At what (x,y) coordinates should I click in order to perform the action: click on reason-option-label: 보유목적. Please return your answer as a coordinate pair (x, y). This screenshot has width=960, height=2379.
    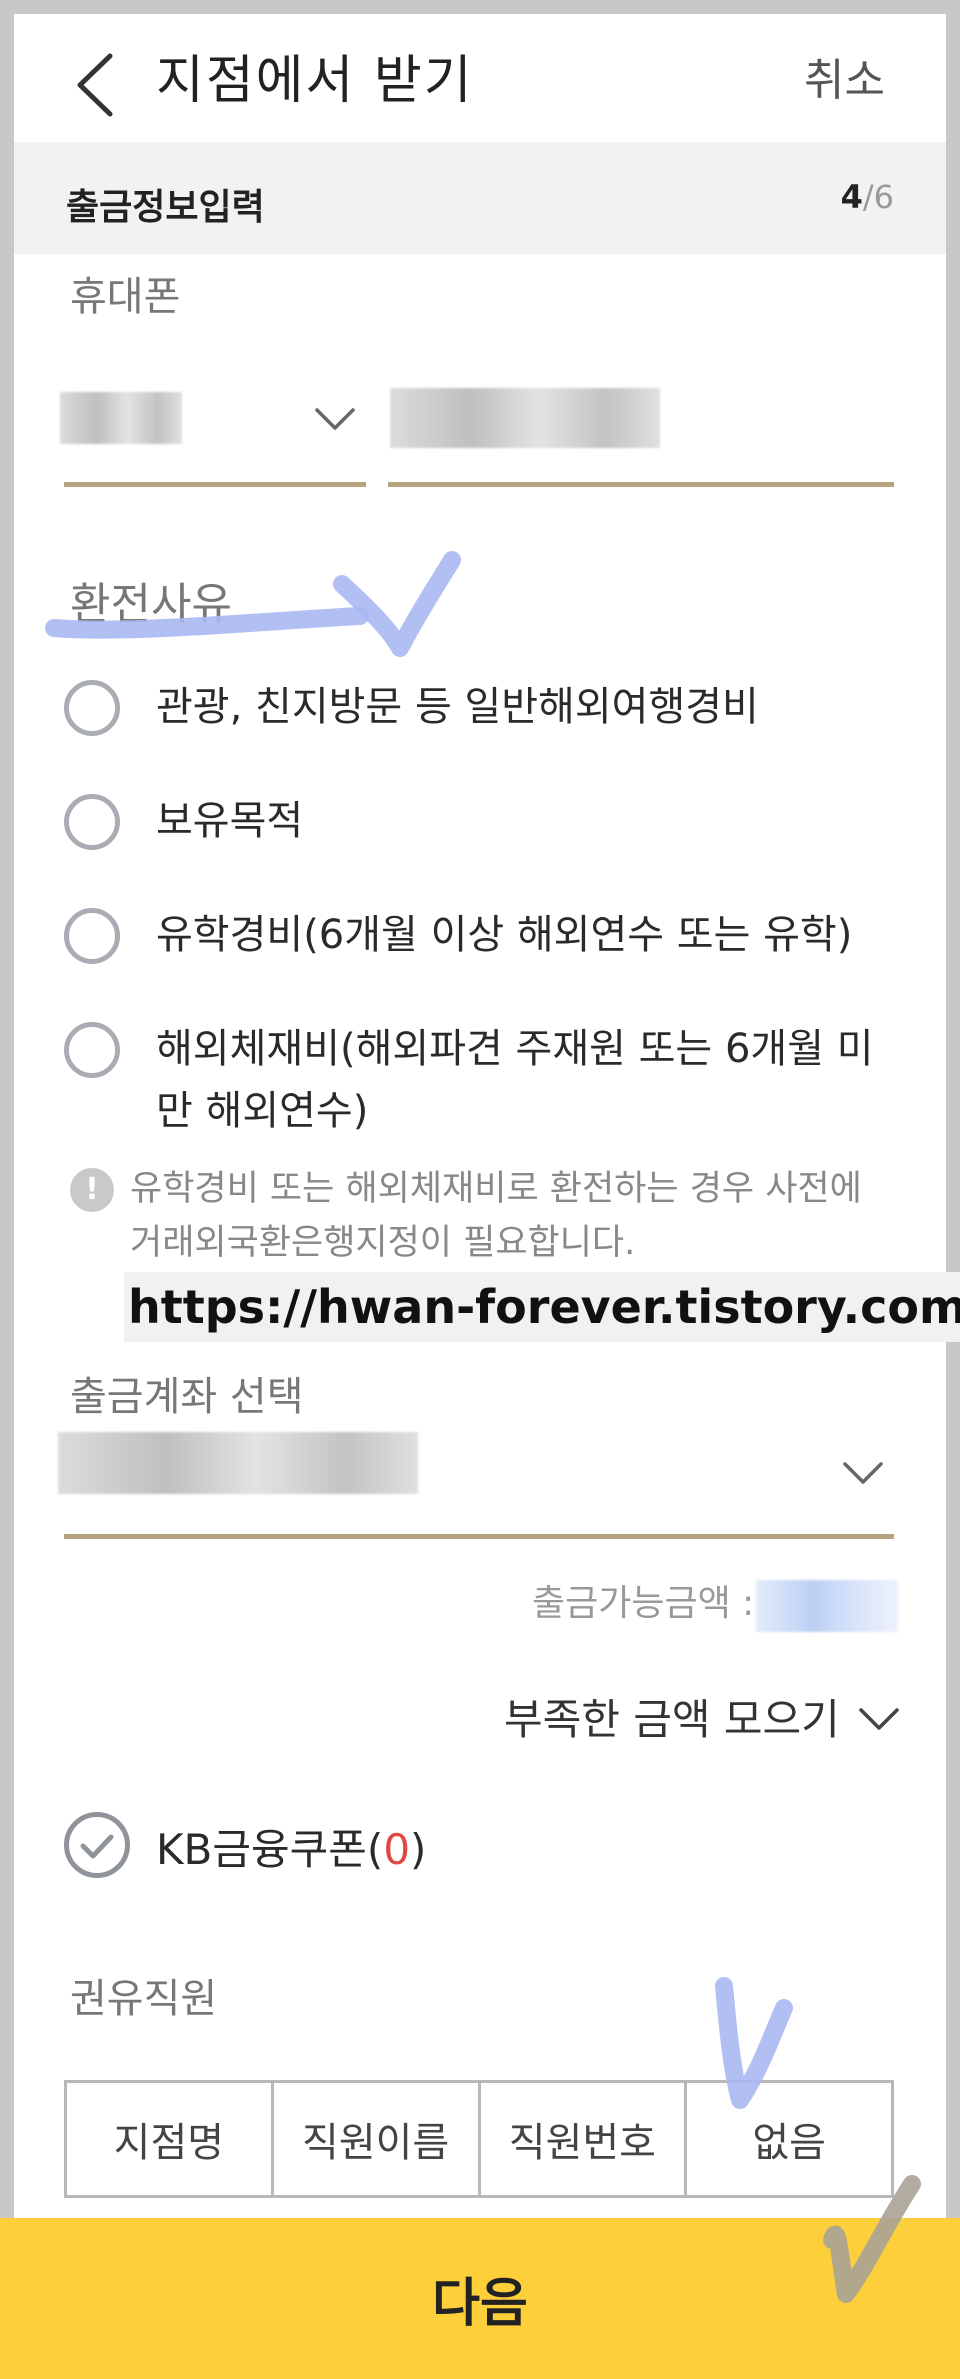
    Looking at the image, I should click on (230, 821).